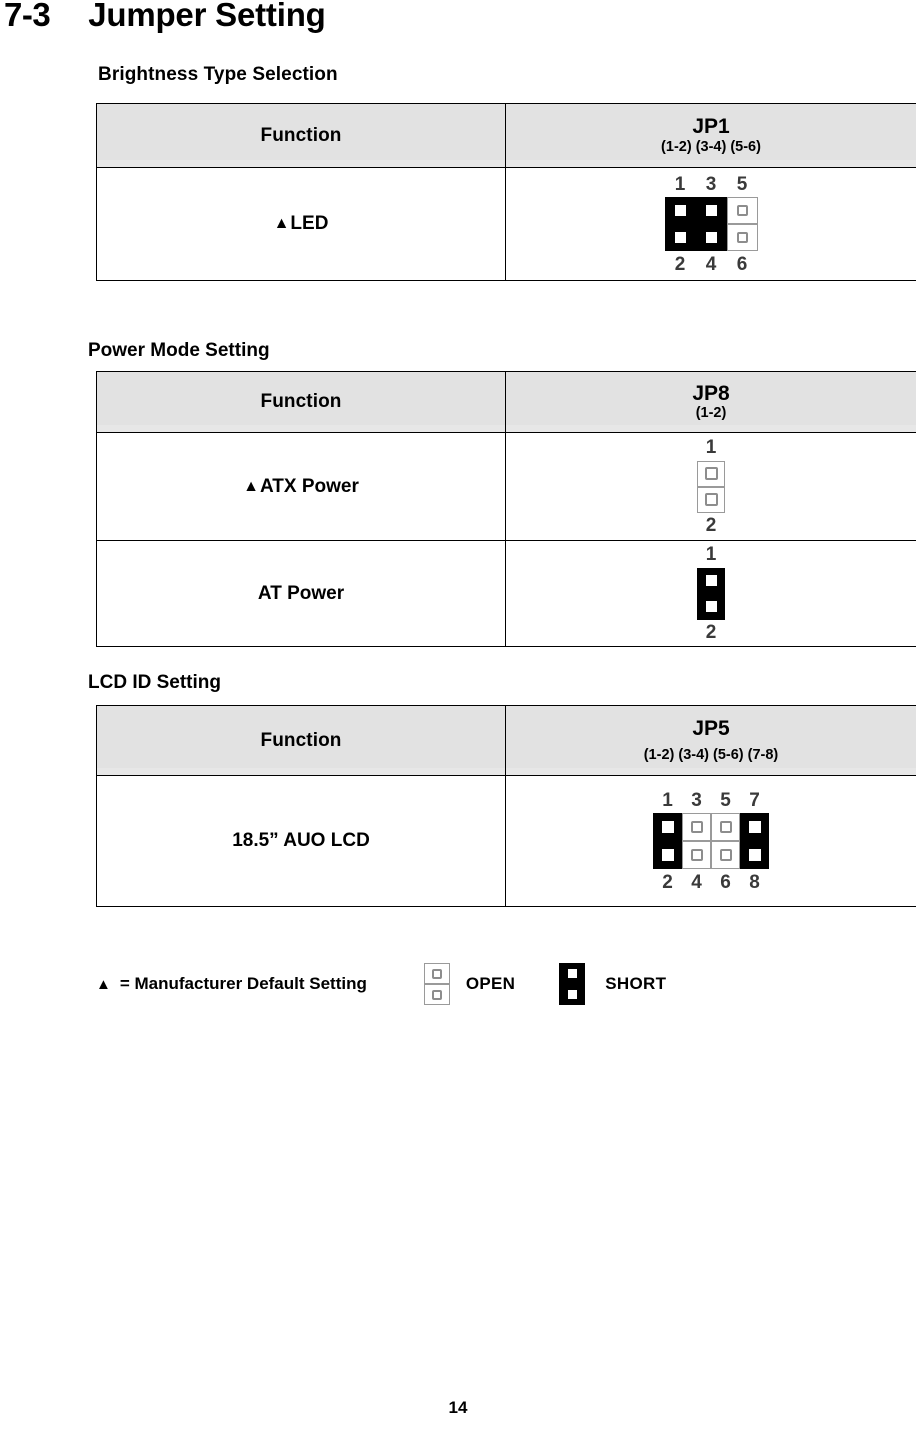 The width and height of the screenshot is (916, 1439). I want to click on cell-jumper-jp1: 135 246, so click(710, 224).